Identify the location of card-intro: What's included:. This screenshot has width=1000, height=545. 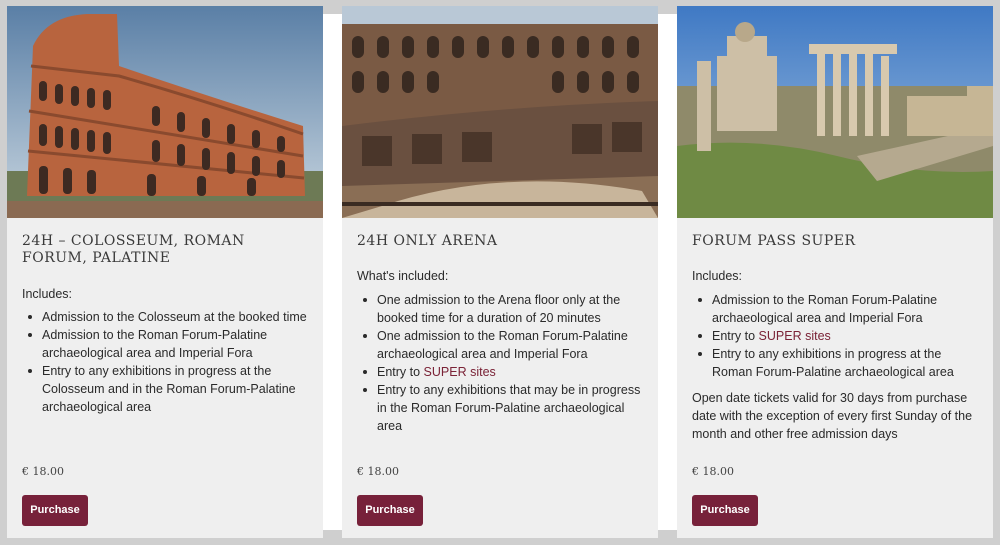
(403, 276).